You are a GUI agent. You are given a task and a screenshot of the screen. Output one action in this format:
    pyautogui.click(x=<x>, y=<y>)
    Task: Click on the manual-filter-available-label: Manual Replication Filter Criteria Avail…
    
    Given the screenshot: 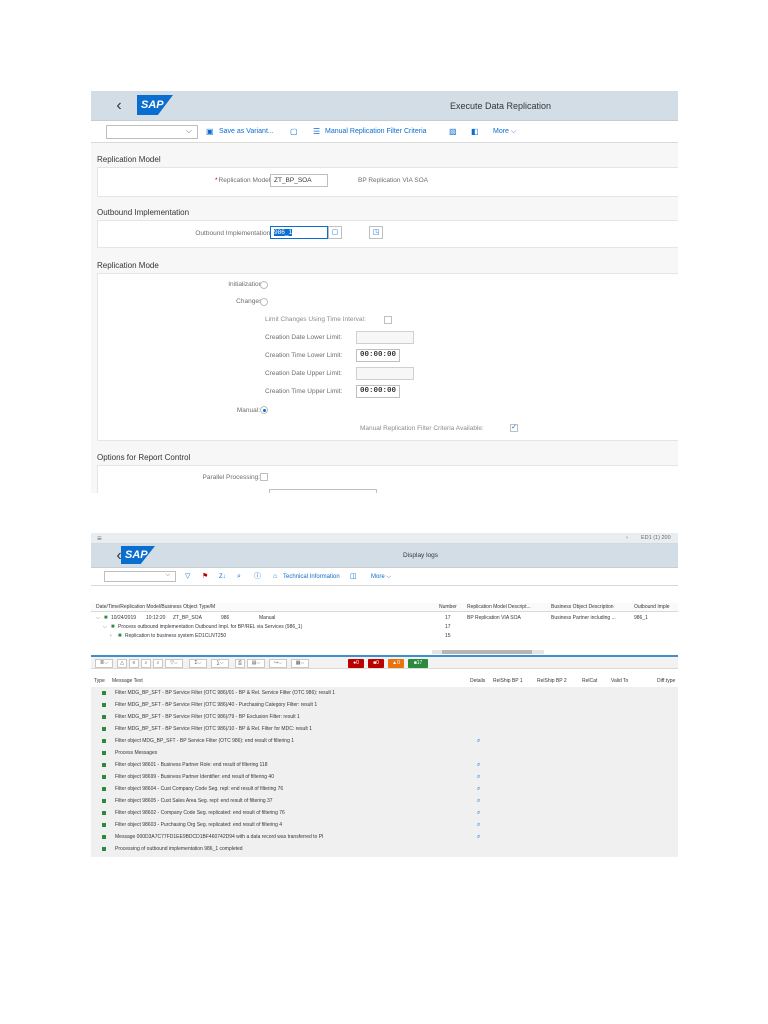 What is the action you would take?
    pyautogui.click(x=422, y=428)
    